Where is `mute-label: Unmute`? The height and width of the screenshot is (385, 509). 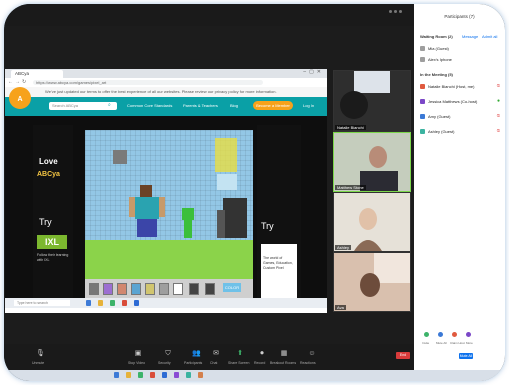
mute-label: Unmute is located at coordinates (38, 363).